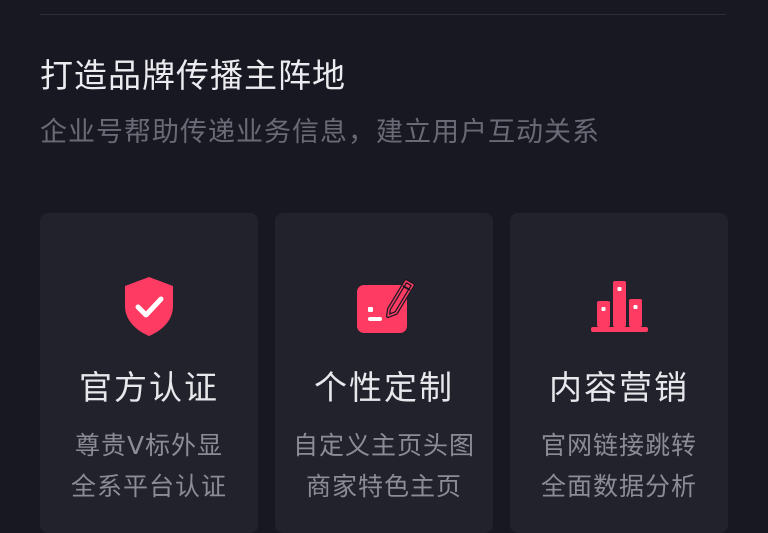 This screenshot has height=533, width=768. Describe the element at coordinates (383, 486) in the screenshot. I see `card-description-line: 商家特色主页` at that location.